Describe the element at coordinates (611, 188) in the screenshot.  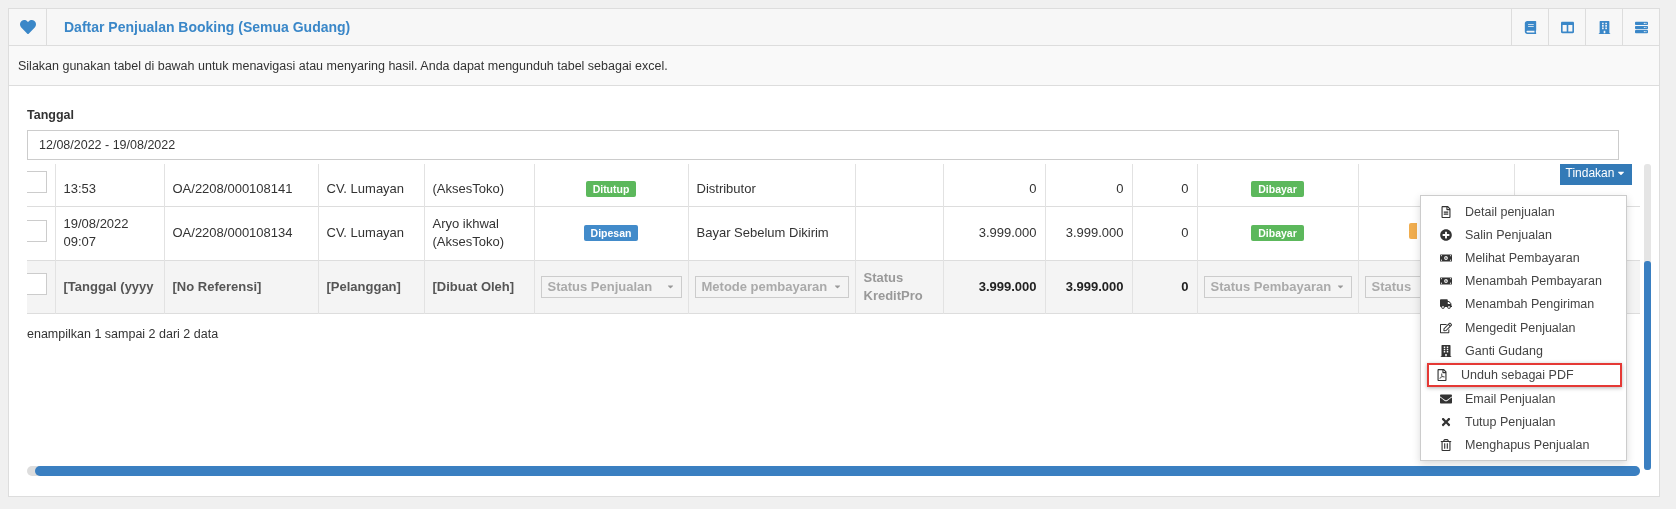
I see `status-badge: Ditutup` at that location.